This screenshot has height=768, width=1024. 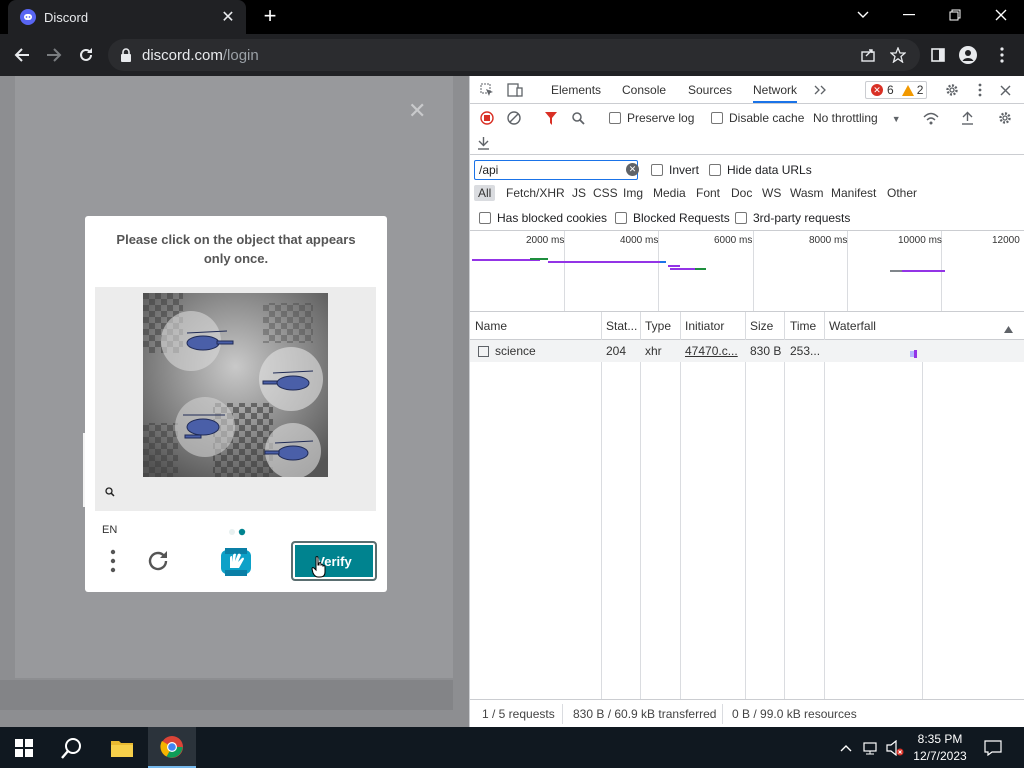 What do you see at coordinates (158, 561) in the screenshot?
I see `refresh-challenge-icon` at bounding box center [158, 561].